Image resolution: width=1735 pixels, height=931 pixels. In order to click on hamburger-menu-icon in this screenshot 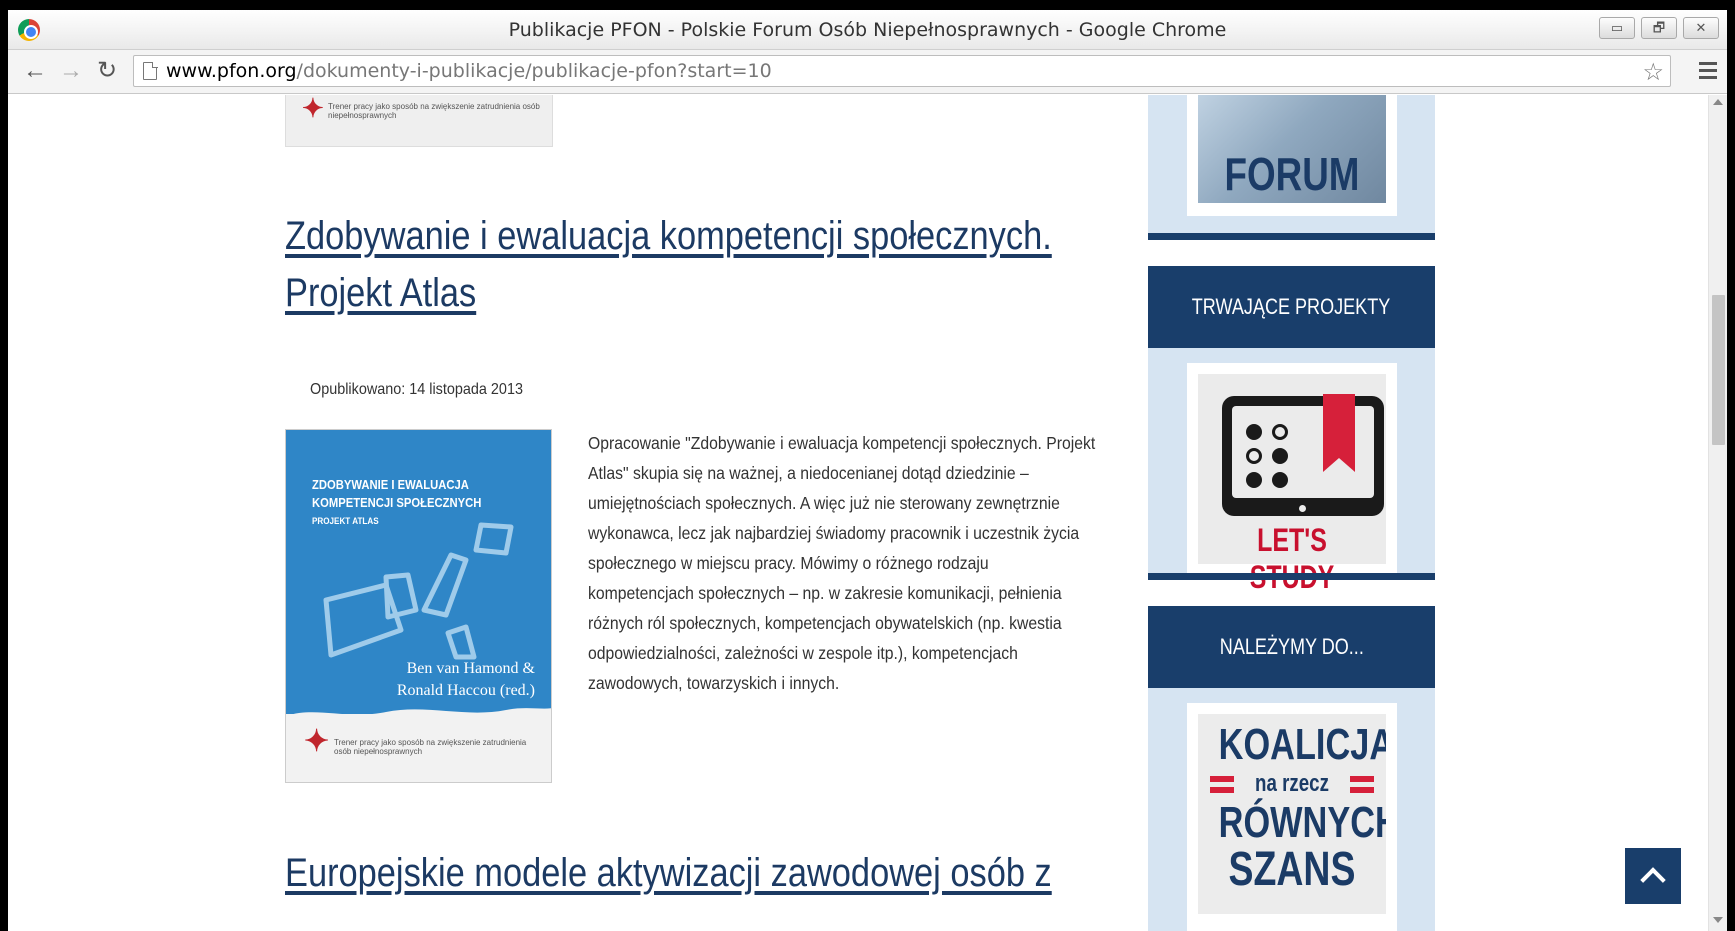, I will do `click(1708, 70)`.